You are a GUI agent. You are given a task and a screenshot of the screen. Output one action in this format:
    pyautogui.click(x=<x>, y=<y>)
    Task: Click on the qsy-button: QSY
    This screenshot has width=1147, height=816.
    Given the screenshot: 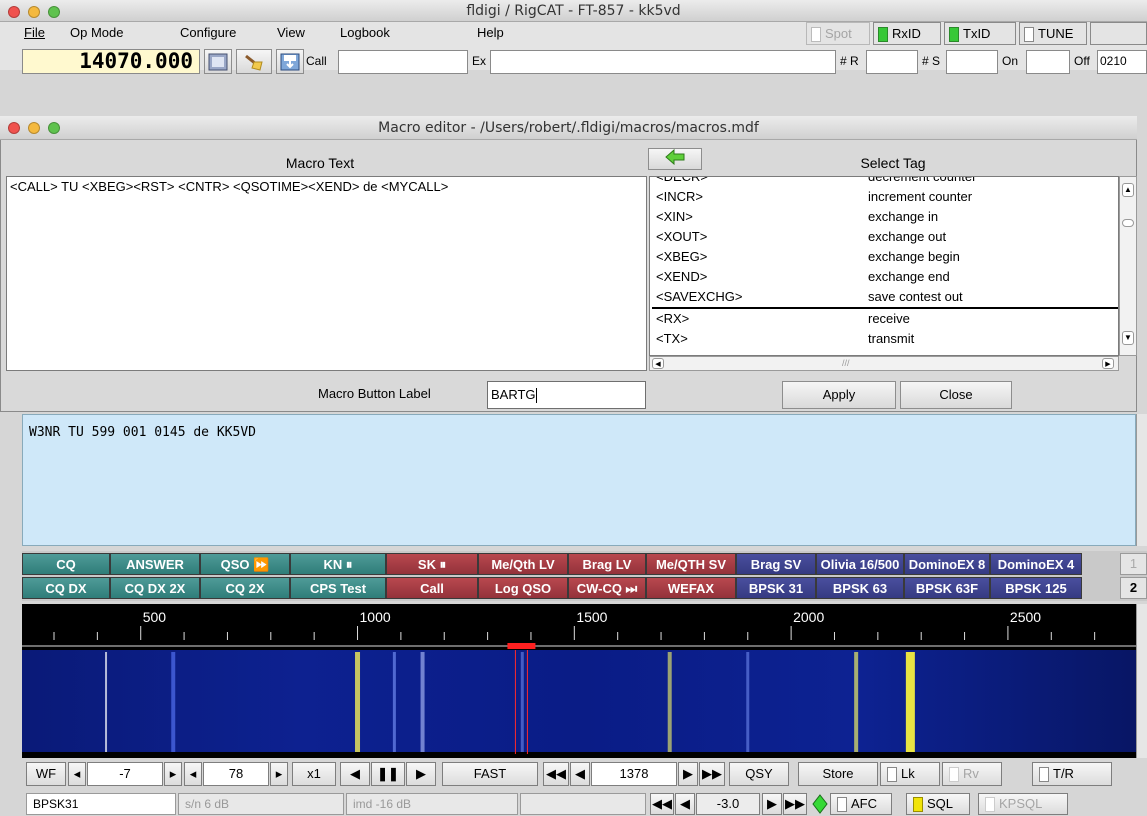 What is the action you would take?
    pyautogui.click(x=759, y=774)
    